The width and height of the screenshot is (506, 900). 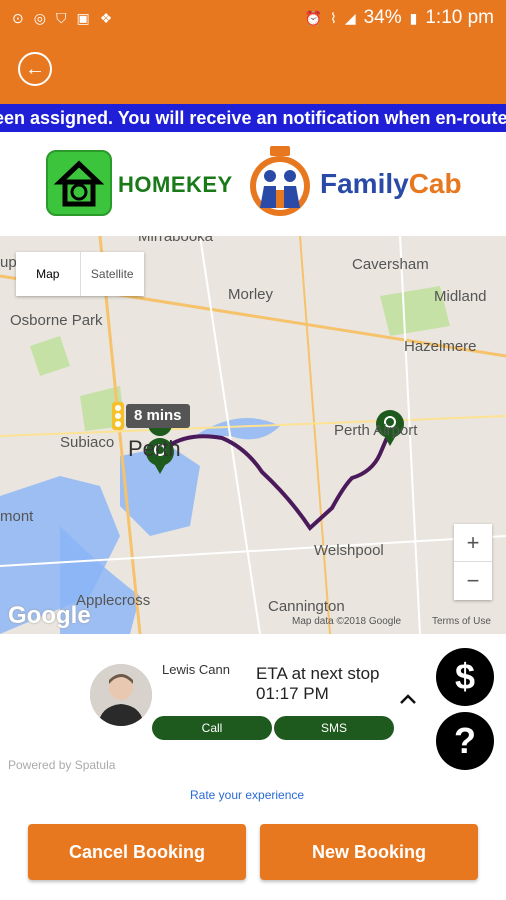 What do you see at coordinates (176, 240) in the screenshot?
I see `map-place-label: Mirrabooka` at bounding box center [176, 240].